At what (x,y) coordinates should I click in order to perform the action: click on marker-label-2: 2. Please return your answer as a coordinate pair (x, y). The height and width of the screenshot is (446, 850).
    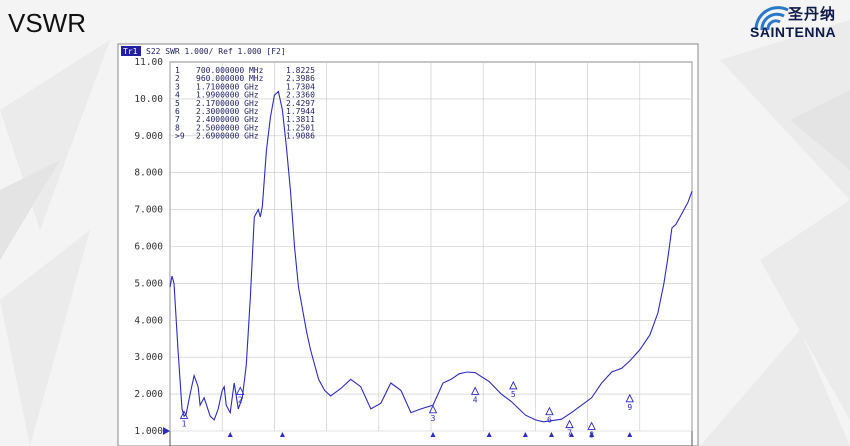
    Looking at the image, I should click on (240, 399).